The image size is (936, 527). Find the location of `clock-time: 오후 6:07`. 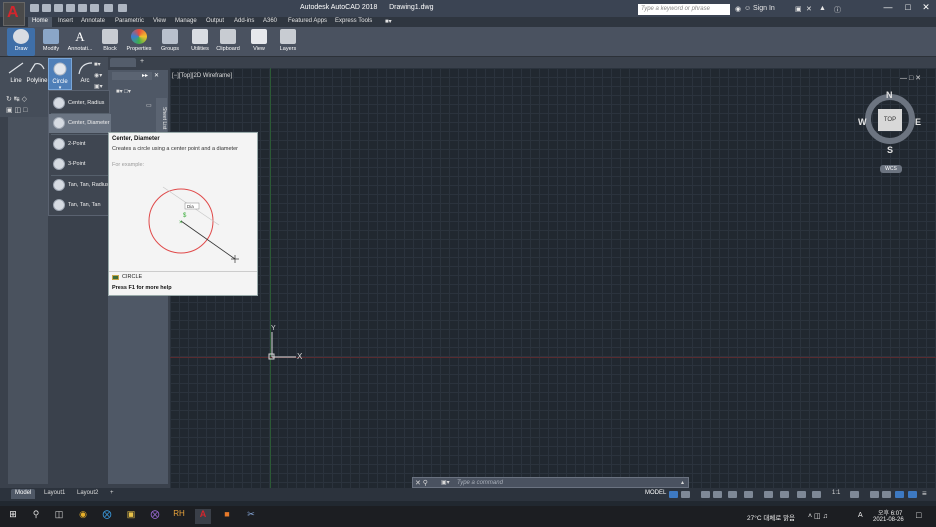

clock-time: 오후 6:07 is located at coordinates (890, 512).